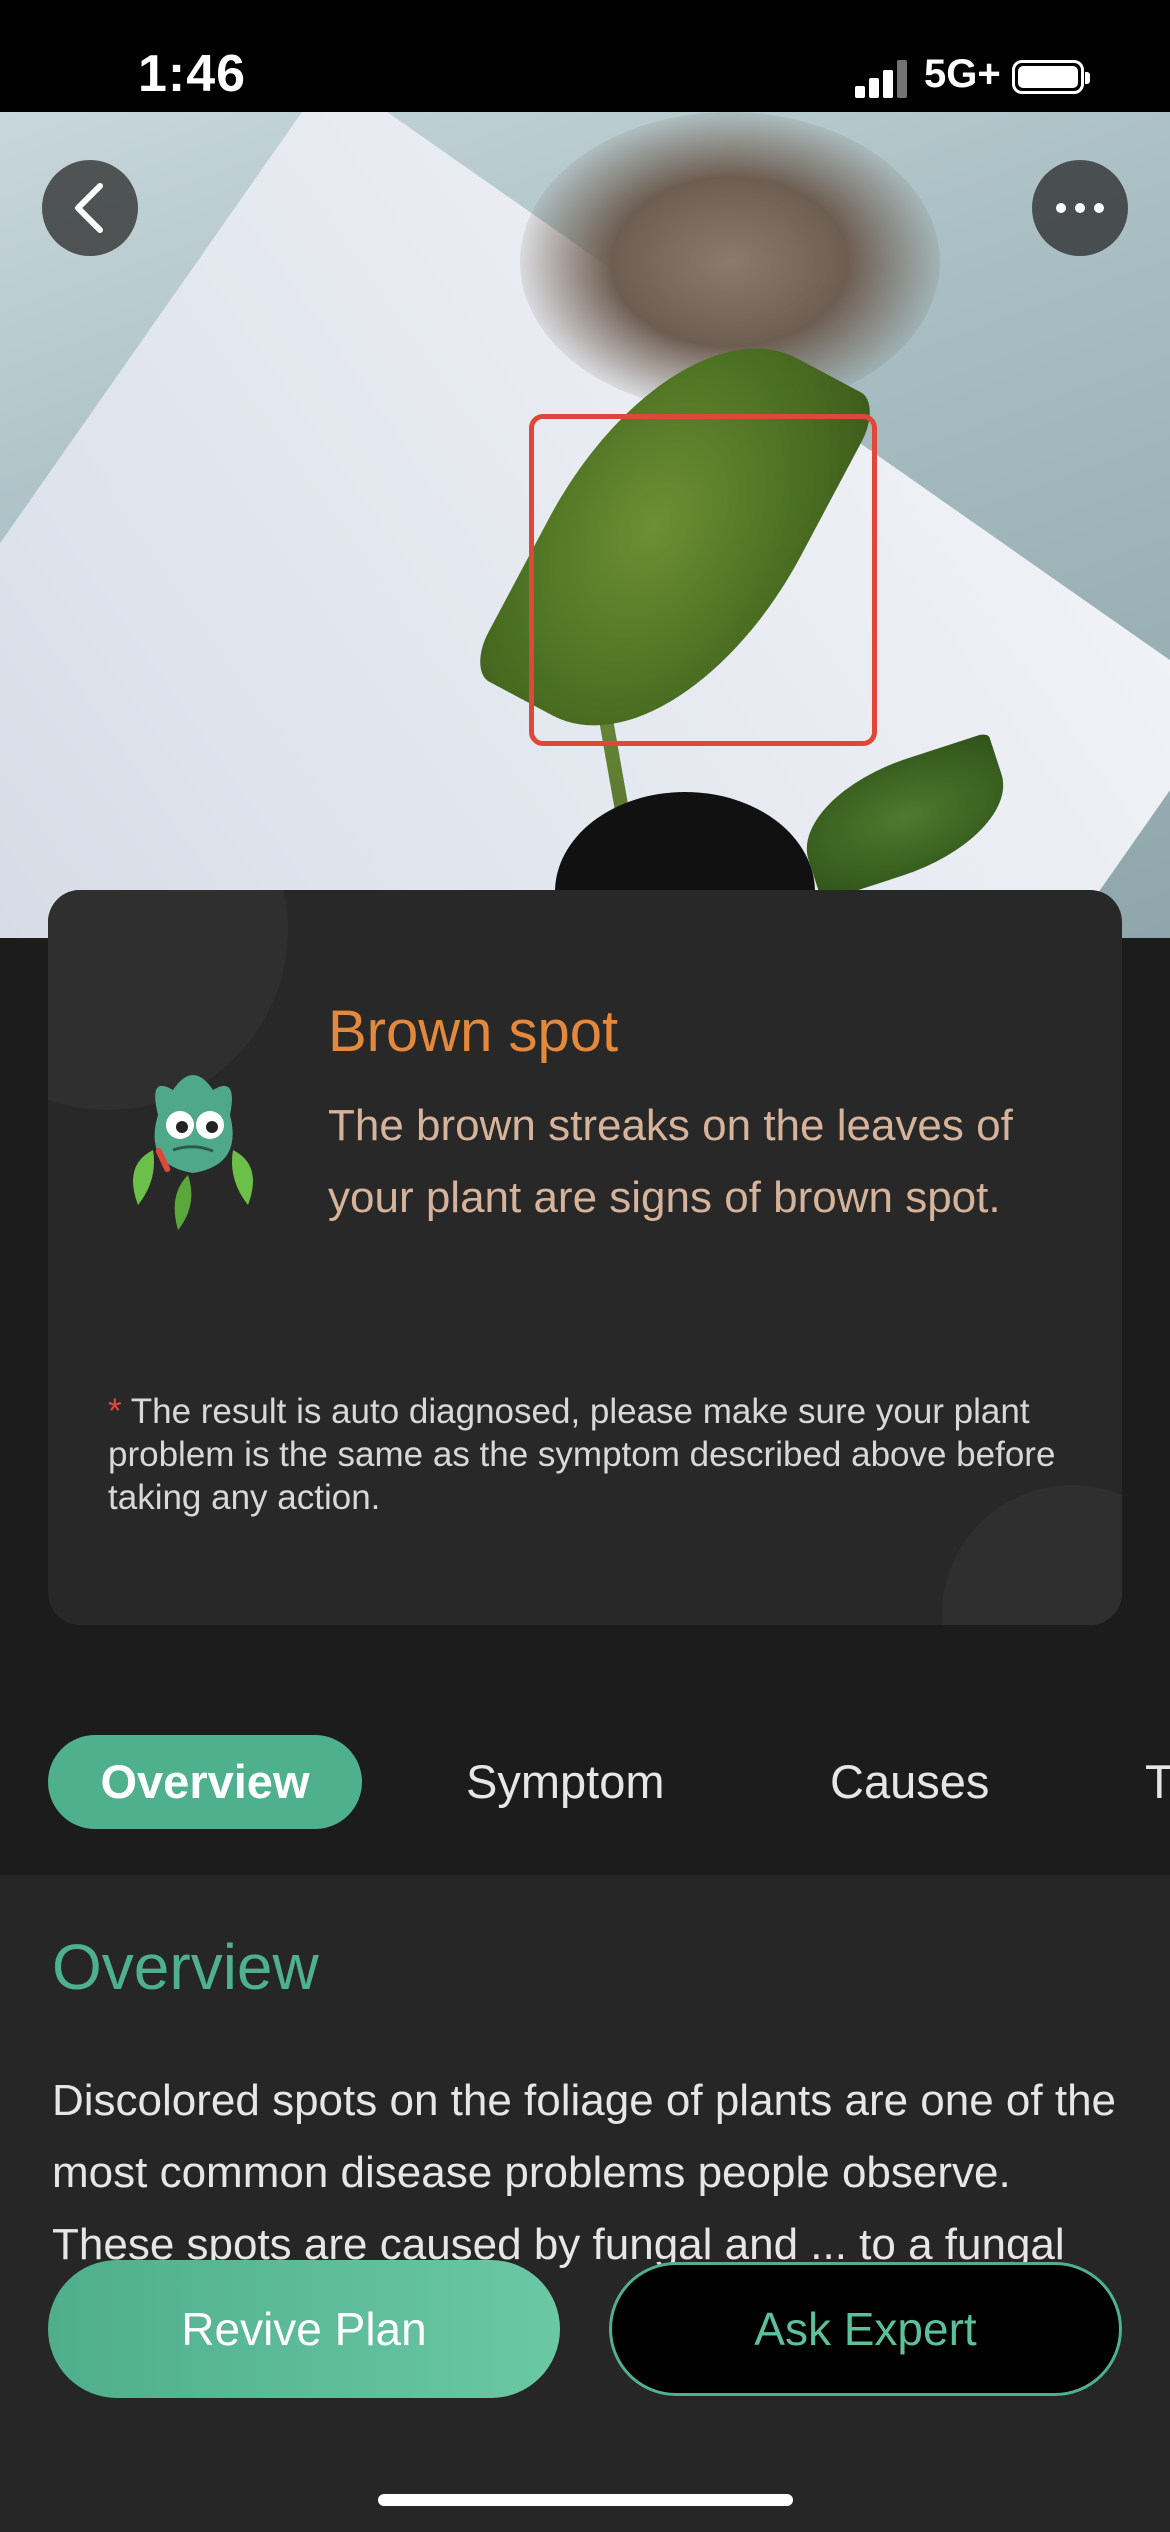  I want to click on more-horizontal-icon, so click(1080, 208).